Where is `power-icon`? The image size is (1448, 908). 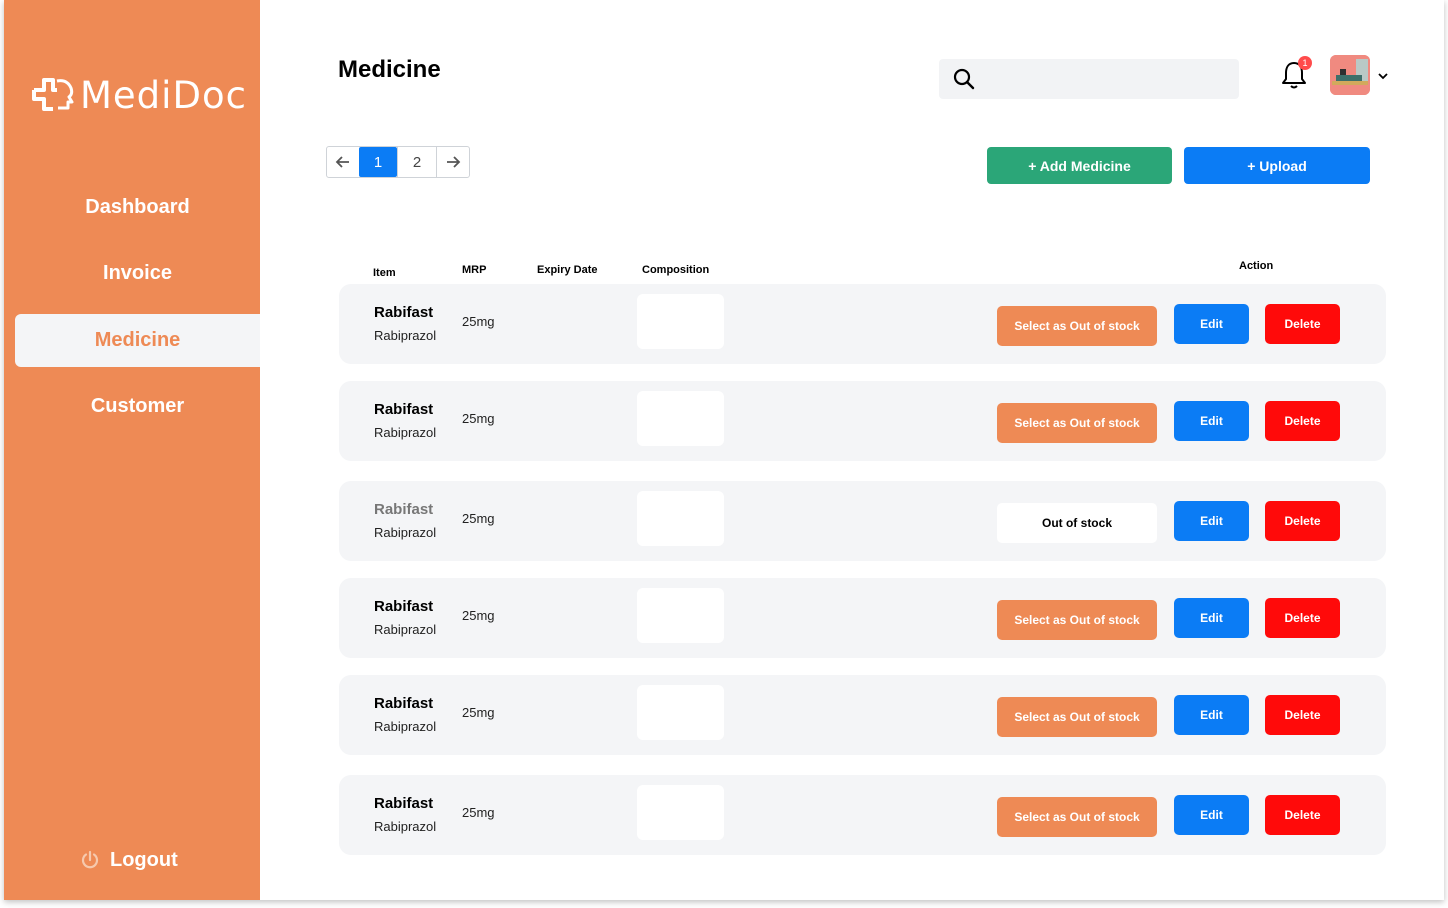
power-icon is located at coordinates (90, 859).